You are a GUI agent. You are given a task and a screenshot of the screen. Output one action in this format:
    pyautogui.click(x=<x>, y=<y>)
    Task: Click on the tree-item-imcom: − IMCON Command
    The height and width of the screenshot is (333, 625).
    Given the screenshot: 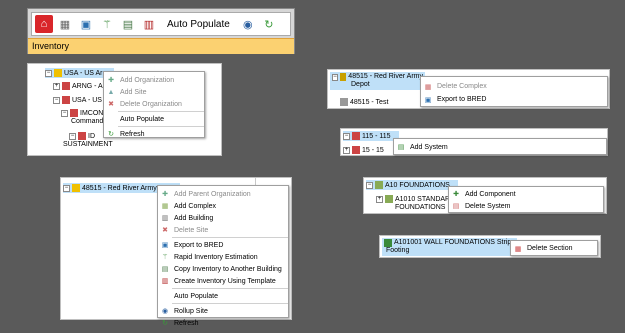 What is the action you would take?
    pyautogui.click(x=82, y=116)
    